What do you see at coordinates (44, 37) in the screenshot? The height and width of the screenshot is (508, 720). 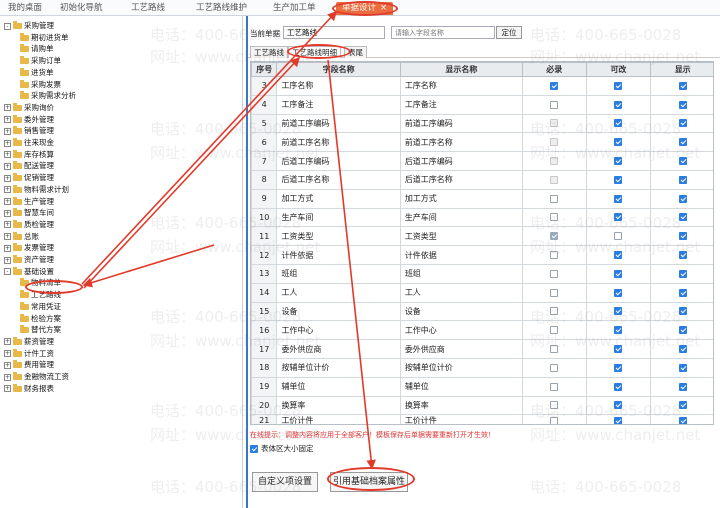 I see `tree-node: 期初进货单` at bounding box center [44, 37].